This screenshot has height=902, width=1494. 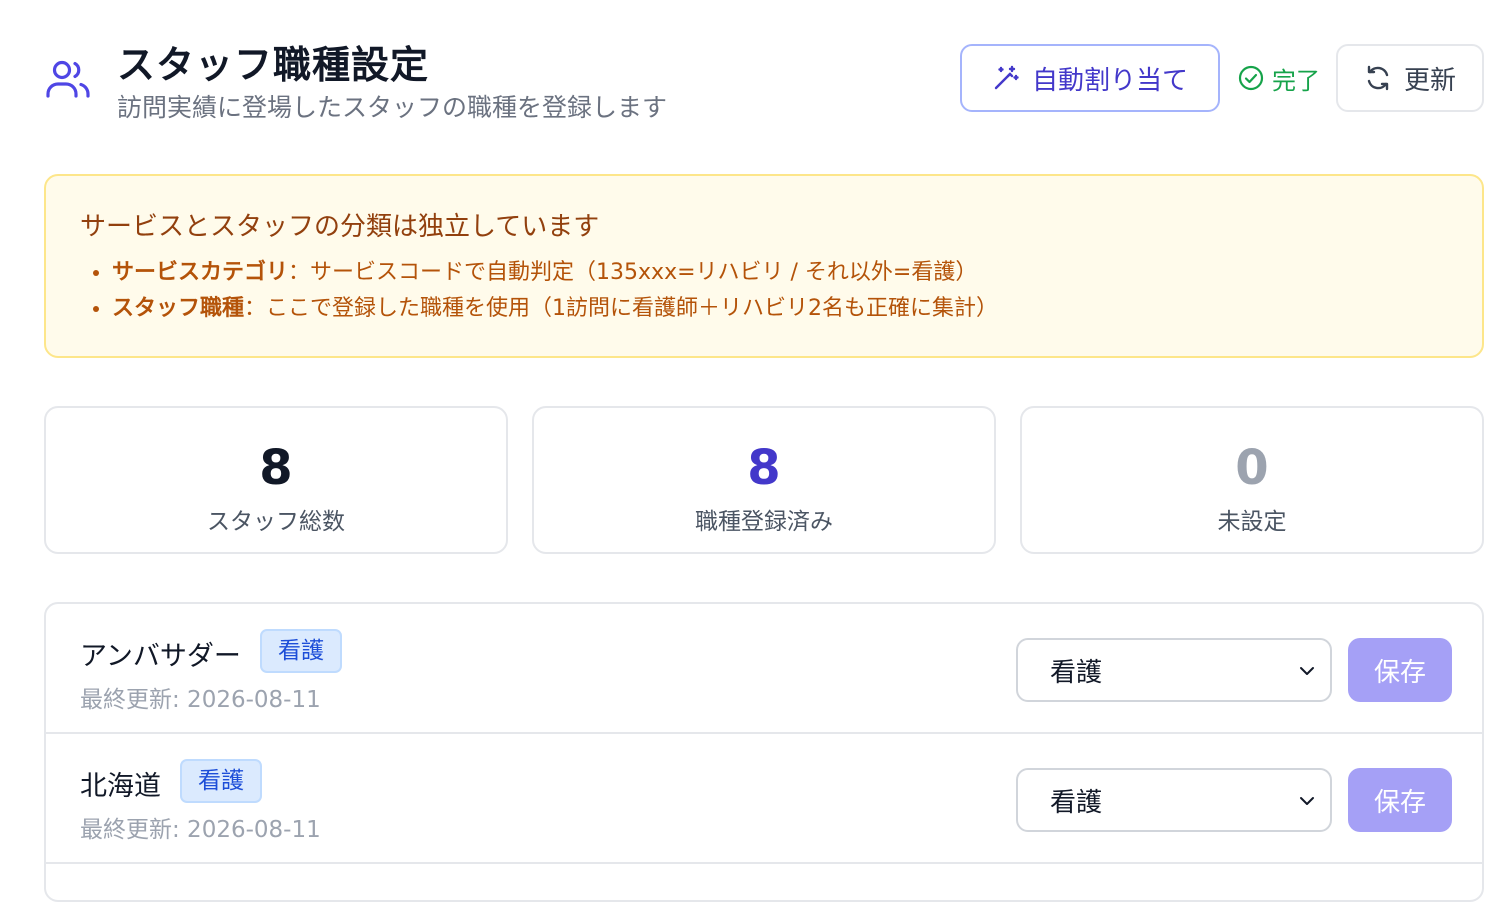 What do you see at coordinates (764, 669) in the screenshot?
I see `staff-row: アンバサダー 看護 最終更新: 2026-08-11 看護 保存` at bounding box center [764, 669].